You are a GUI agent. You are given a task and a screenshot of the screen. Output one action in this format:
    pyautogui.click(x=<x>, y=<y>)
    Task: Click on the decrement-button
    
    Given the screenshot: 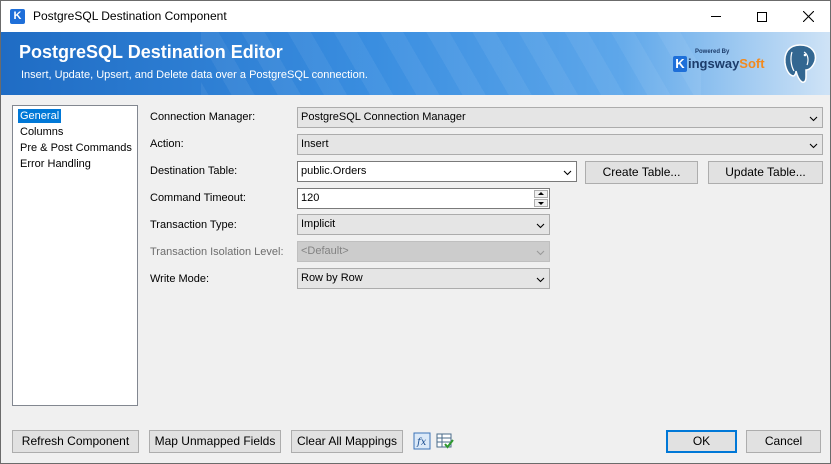 What is the action you would take?
    pyautogui.click(x=541, y=203)
    